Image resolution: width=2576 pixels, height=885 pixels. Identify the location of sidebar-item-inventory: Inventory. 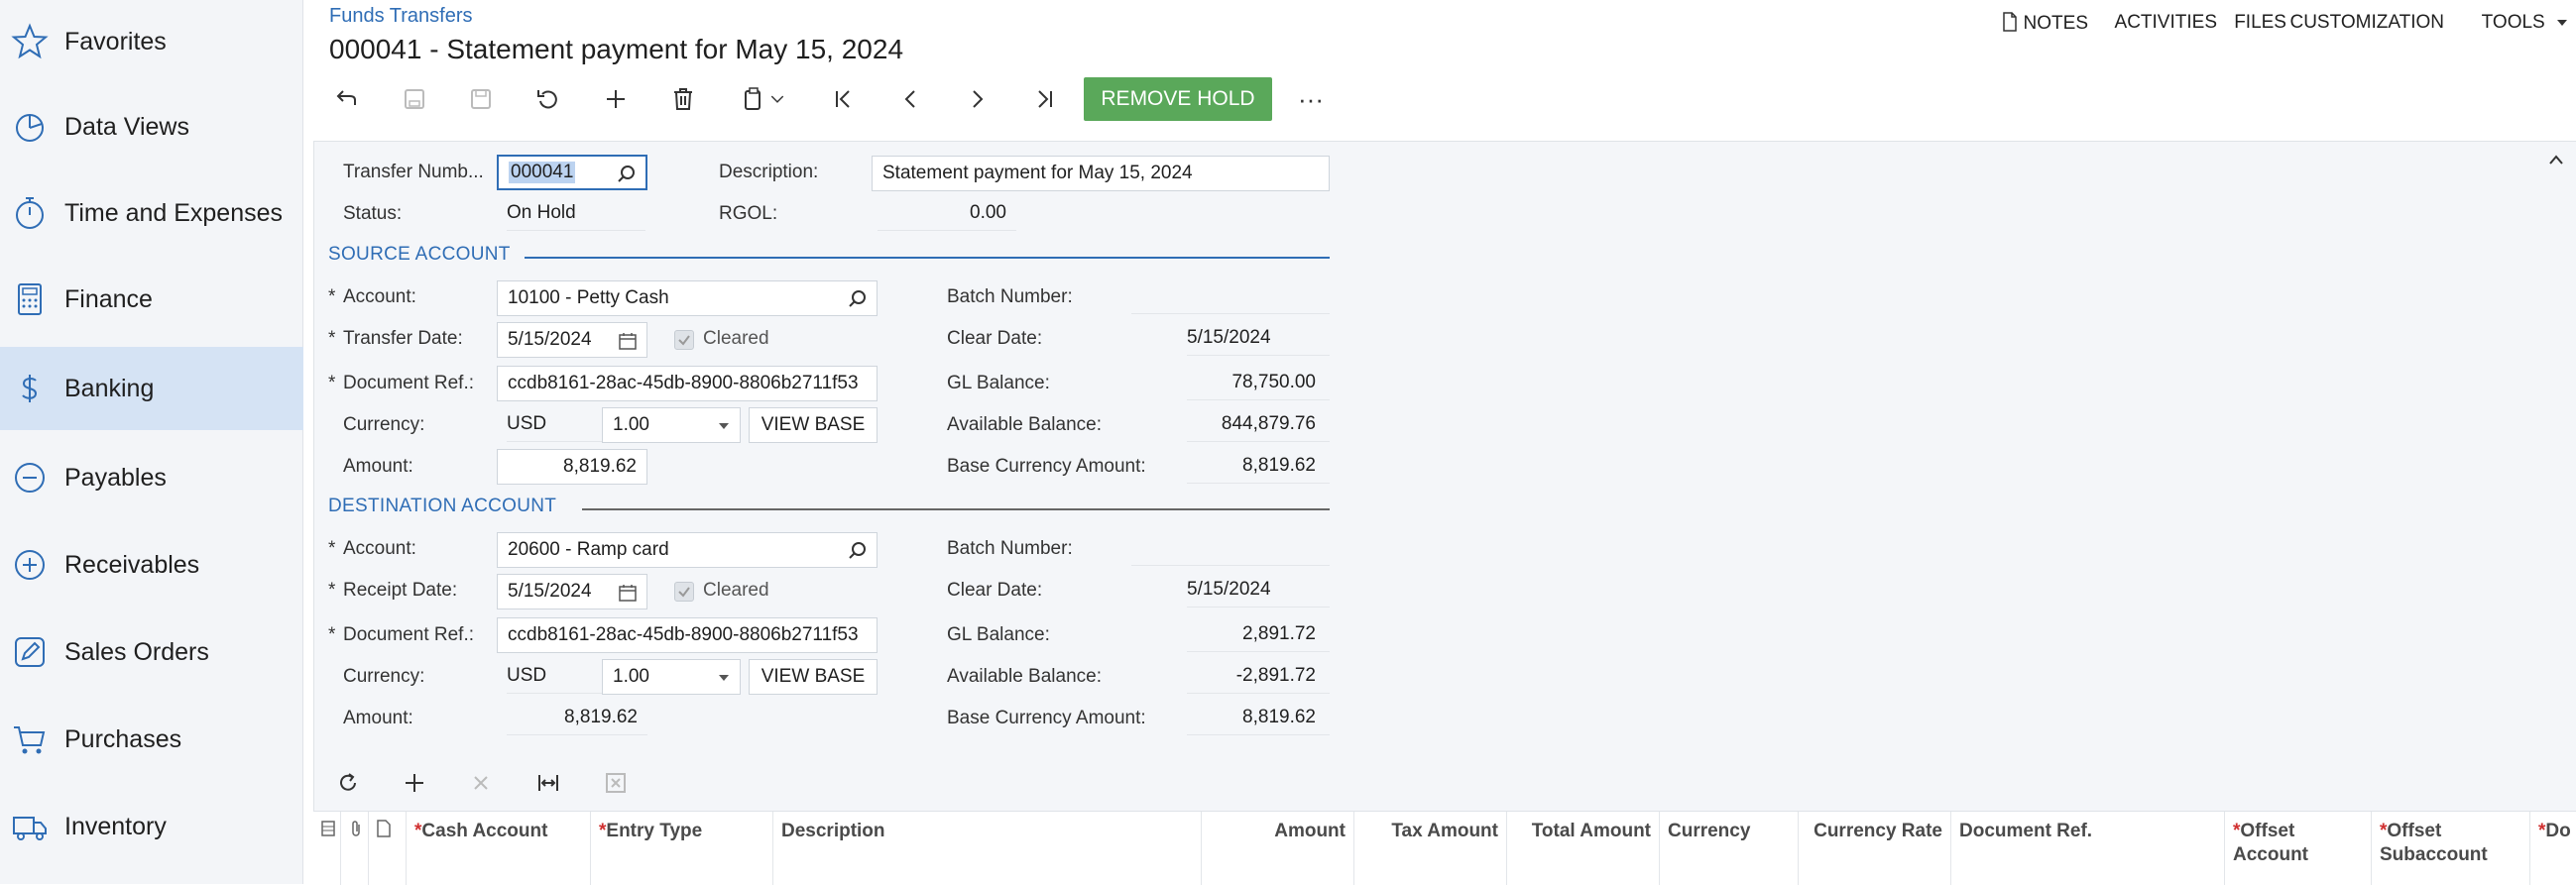
(151, 826).